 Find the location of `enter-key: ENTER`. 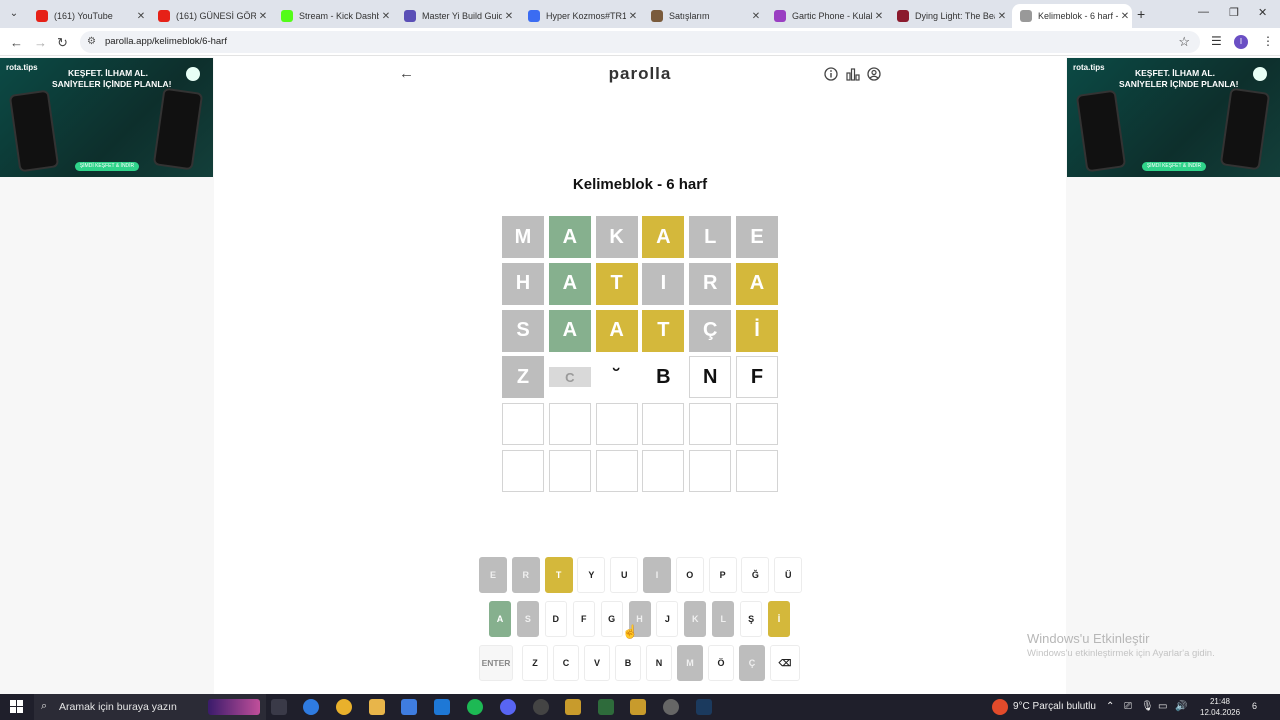

enter-key: ENTER is located at coordinates (496, 663).